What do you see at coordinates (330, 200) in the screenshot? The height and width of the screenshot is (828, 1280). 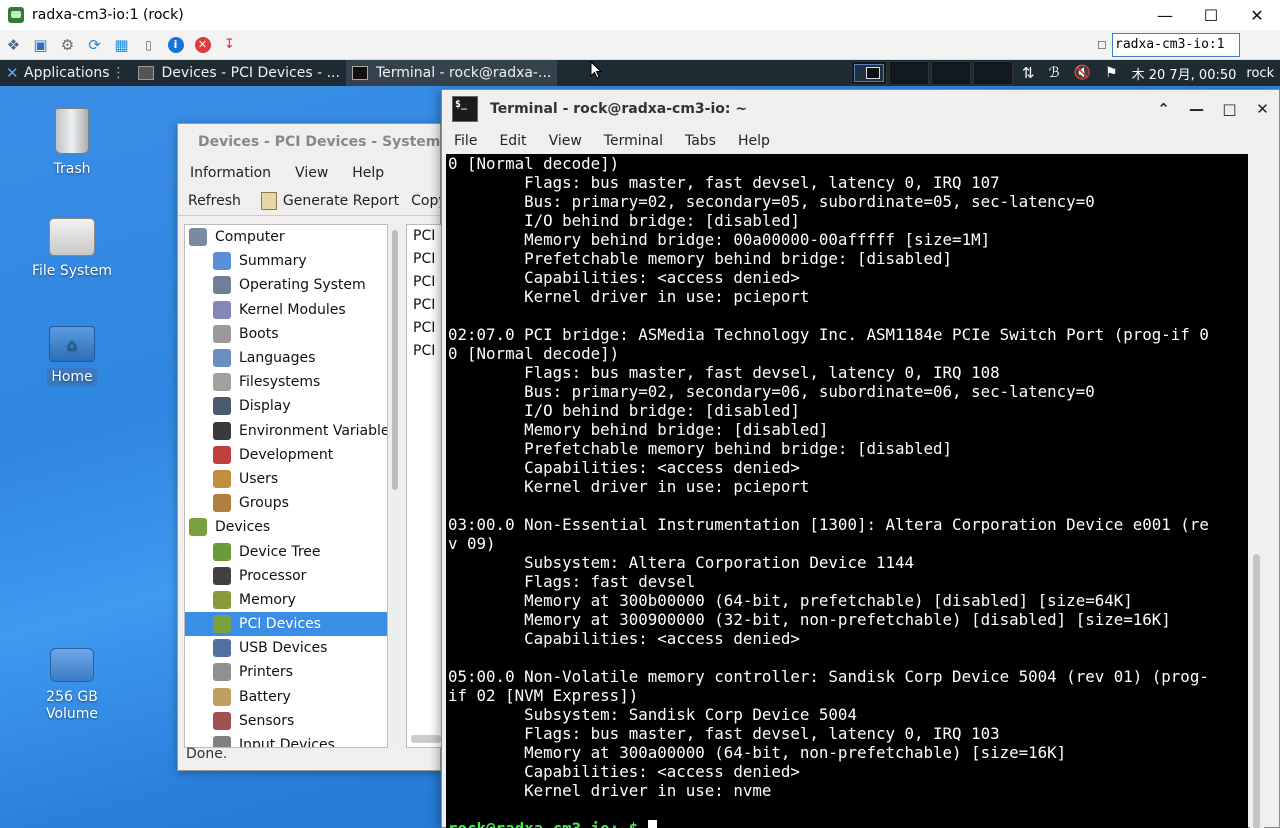 I see `generate-report-button: Generate Report` at bounding box center [330, 200].